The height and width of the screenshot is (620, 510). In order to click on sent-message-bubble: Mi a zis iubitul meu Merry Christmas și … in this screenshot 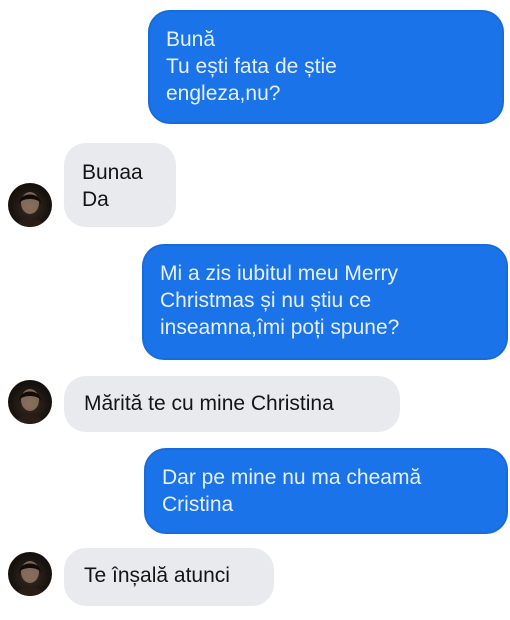, I will do `click(325, 302)`.